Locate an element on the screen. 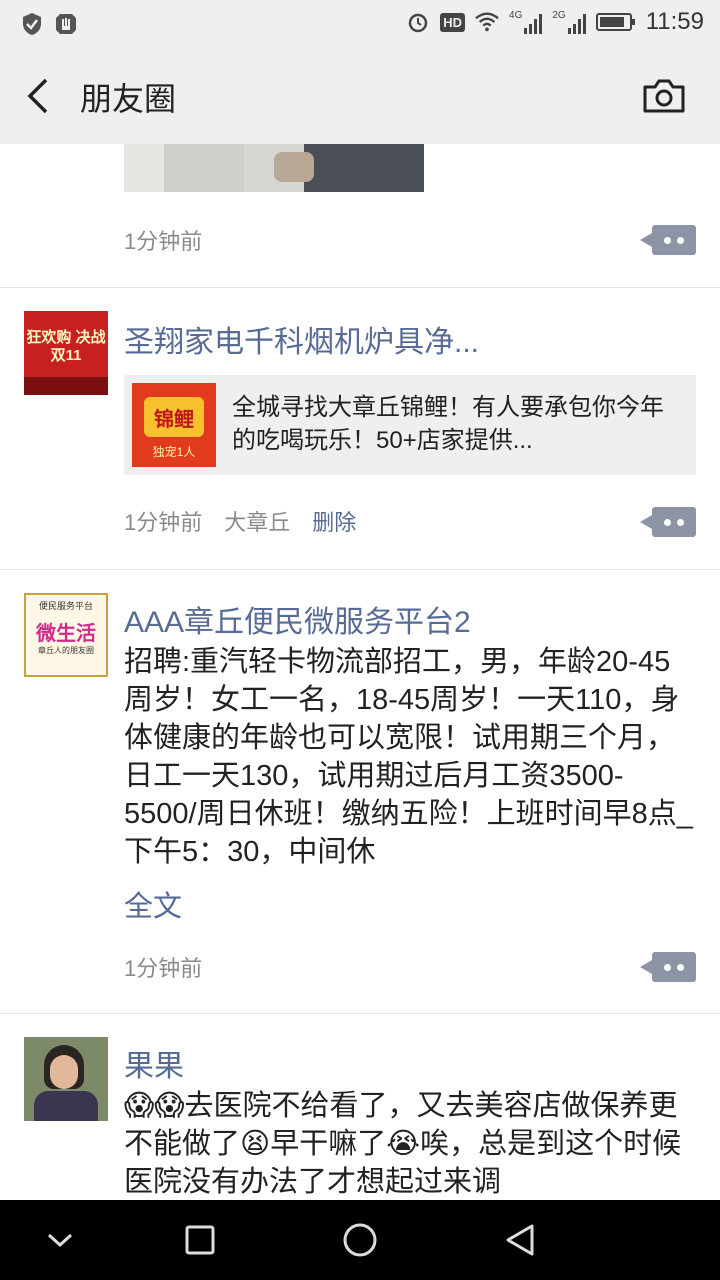  back-nav-button is located at coordinates (520, 1240).